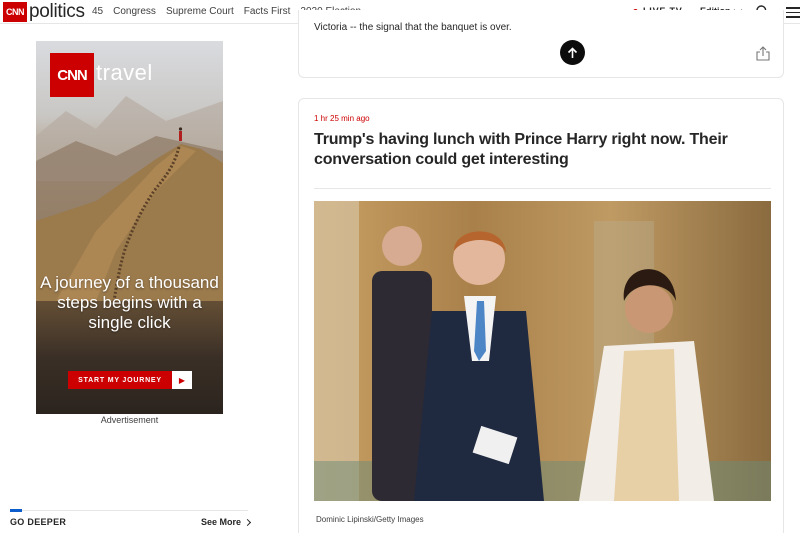 Image resolution: width=800 pixels, height=533 pixels. I want to click on section-title: politics, so click(57, 12).